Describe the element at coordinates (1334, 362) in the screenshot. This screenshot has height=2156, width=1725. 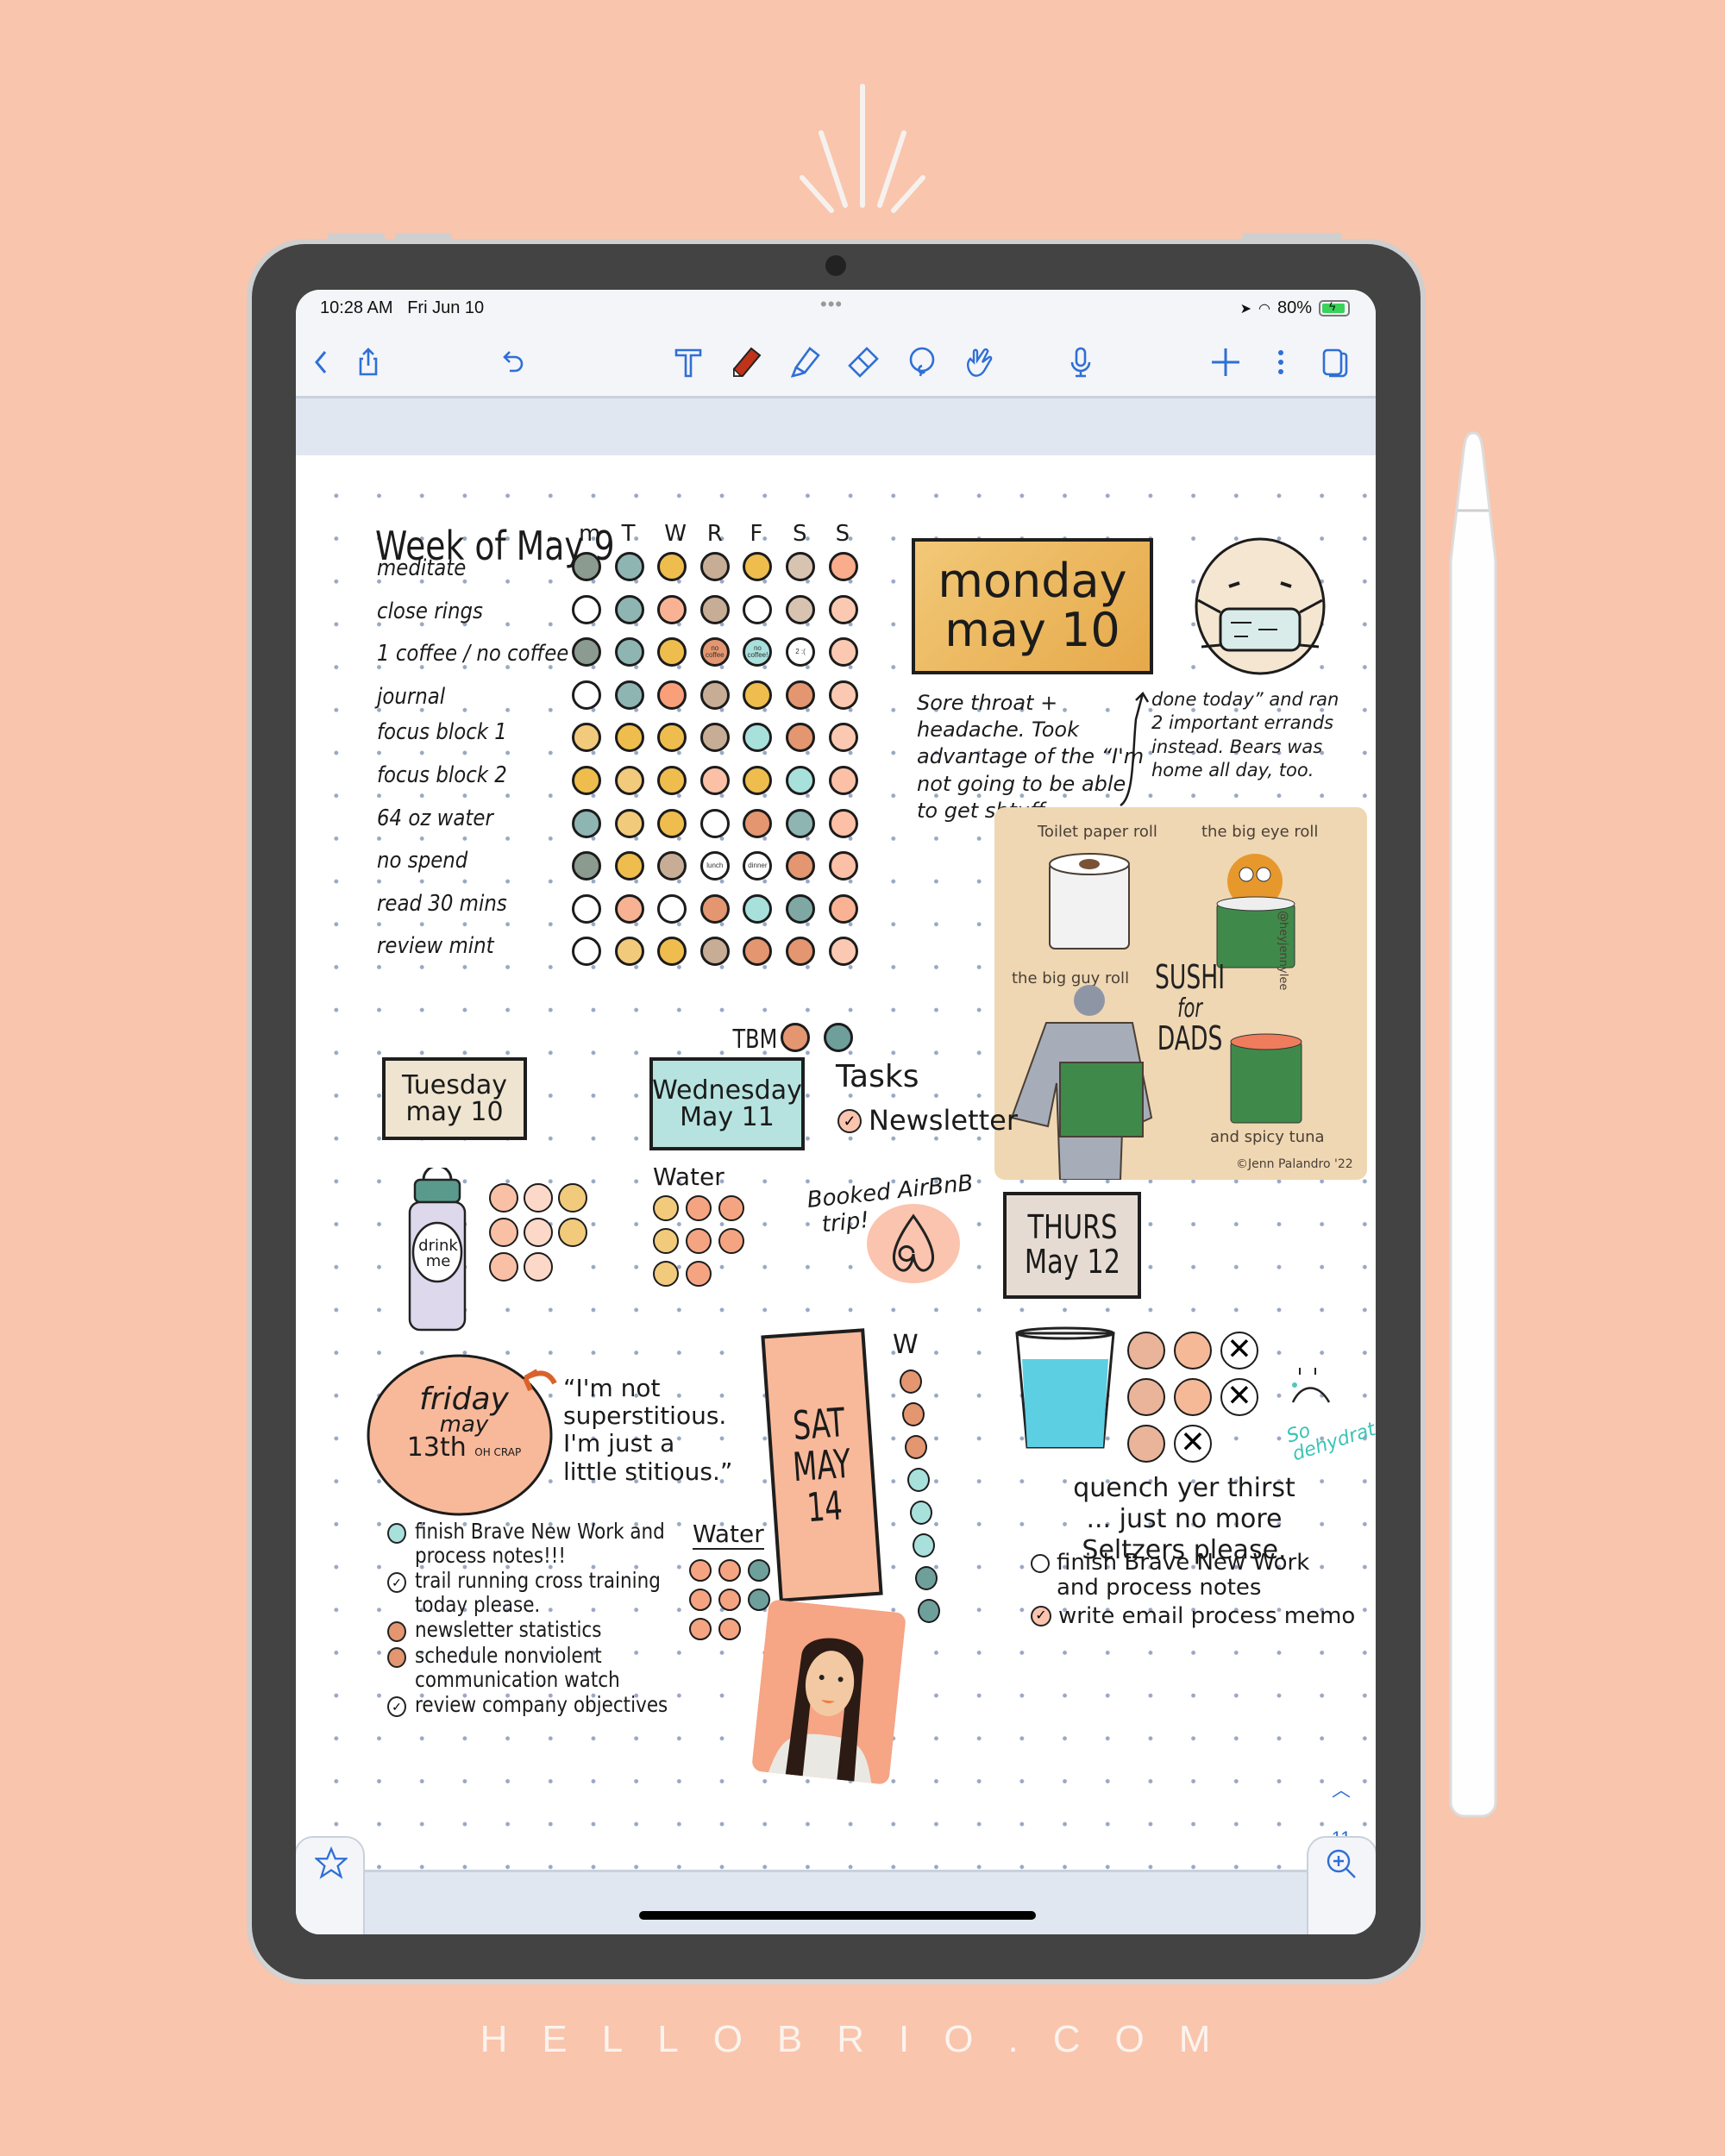
I see `pages-icon` at that location.